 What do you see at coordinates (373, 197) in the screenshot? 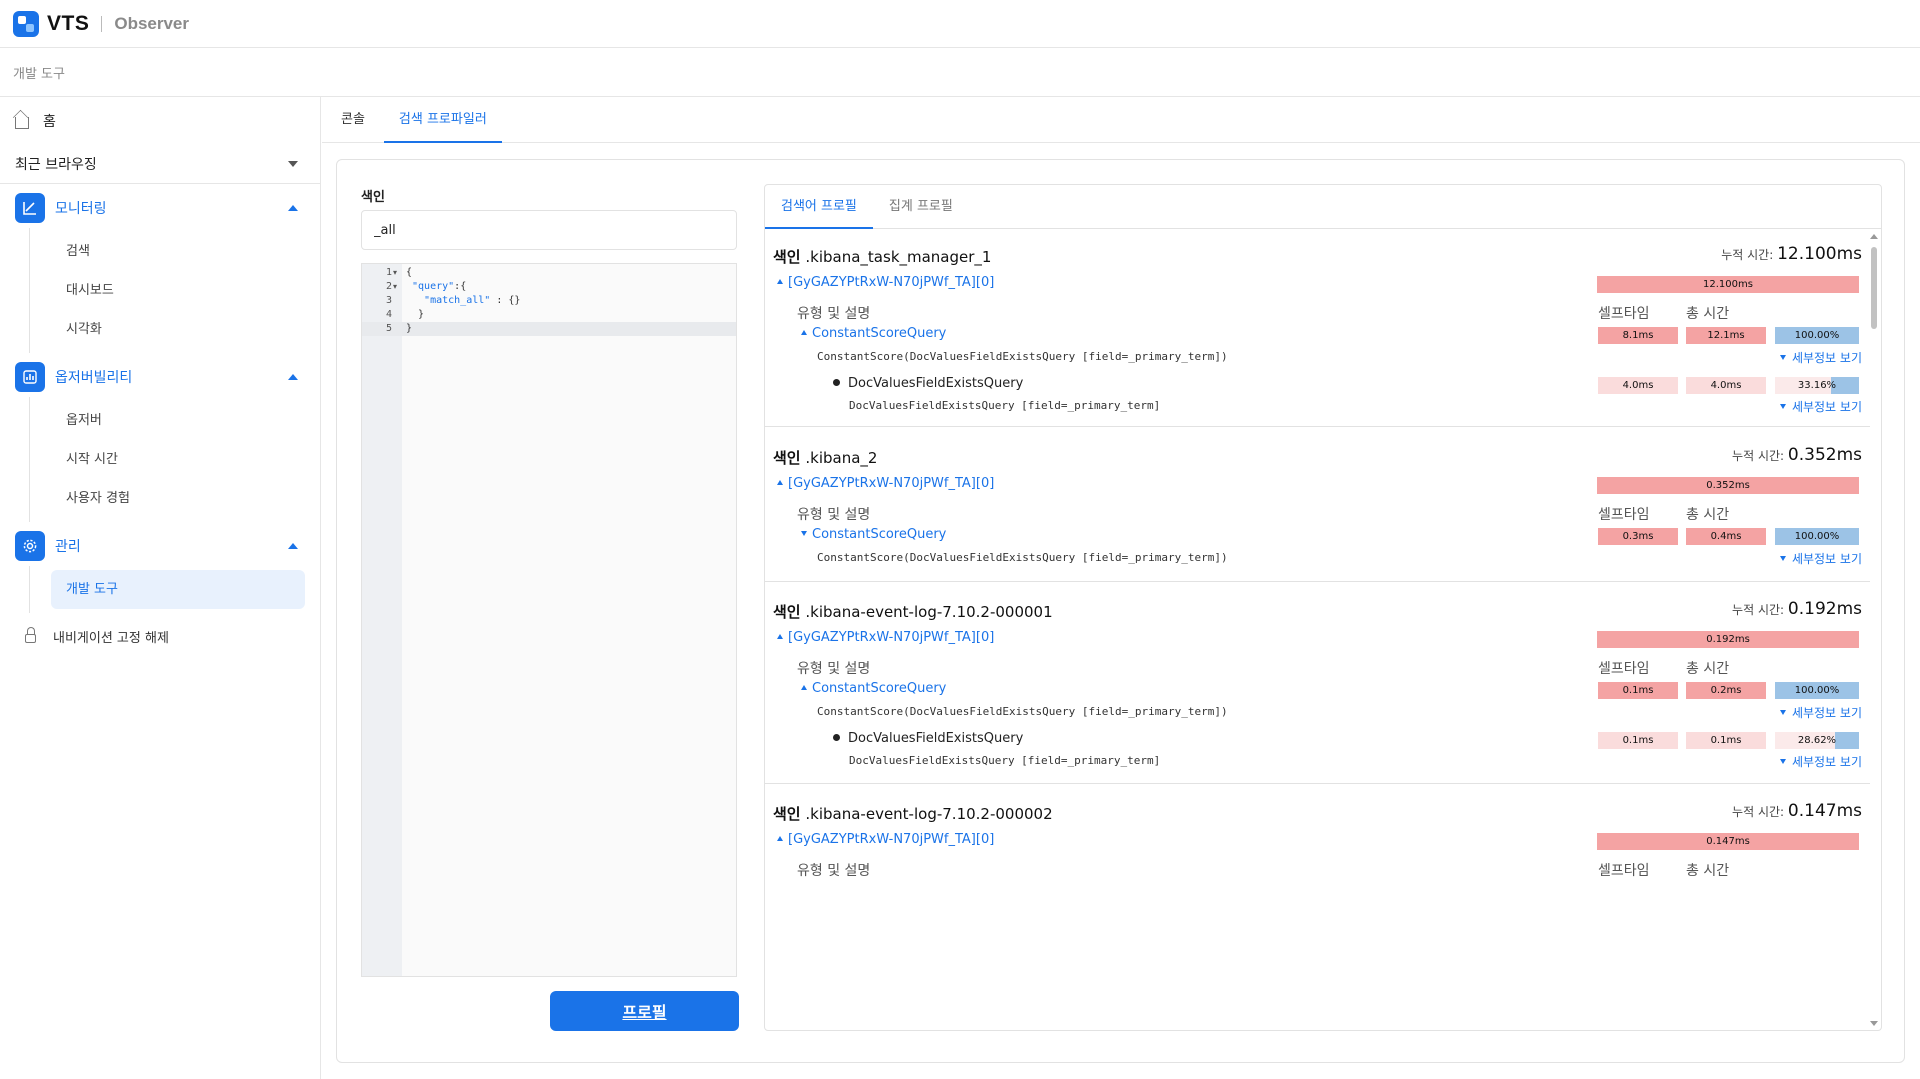
I see `index-label: 색인` at bounding box center [373, 197].